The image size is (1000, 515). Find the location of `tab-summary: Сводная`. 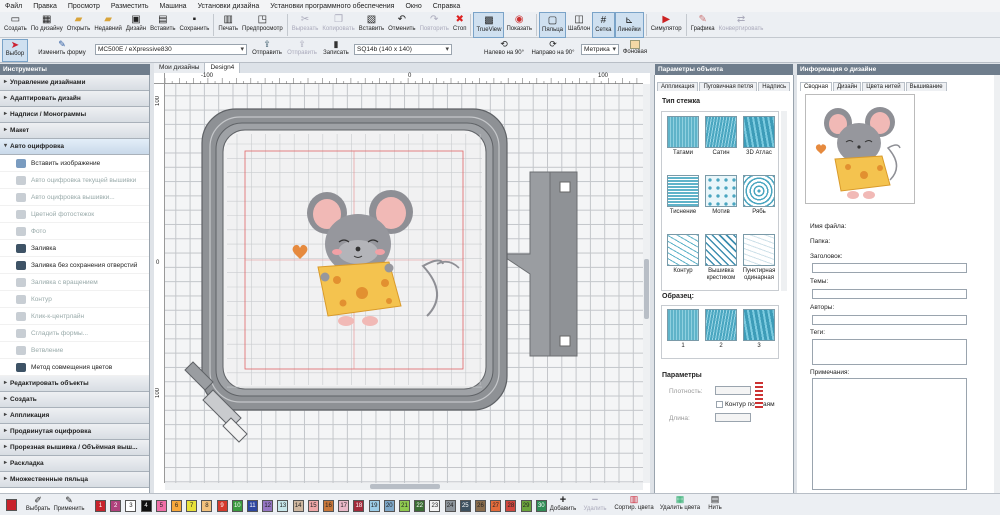

tab-summary: Сводная is located at coordinates (816, 86).